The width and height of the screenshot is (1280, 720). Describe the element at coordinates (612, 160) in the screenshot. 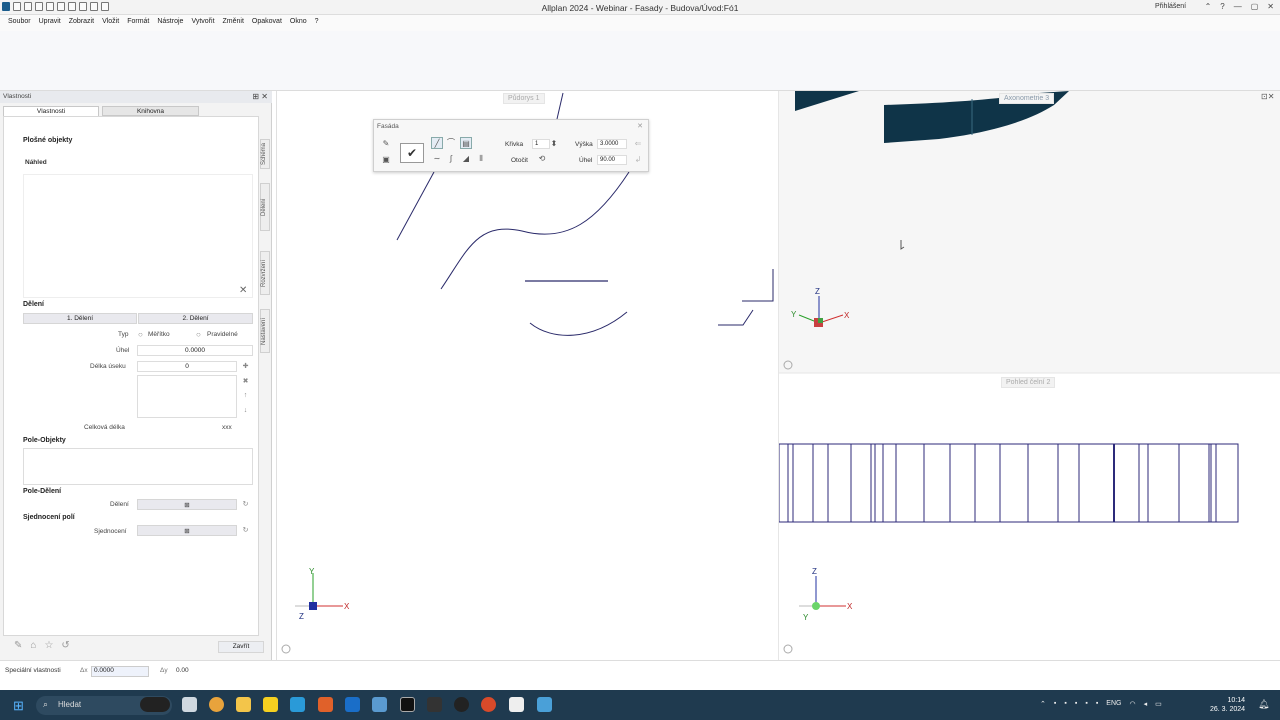

I see `uhel-input: 90.00` at that location.